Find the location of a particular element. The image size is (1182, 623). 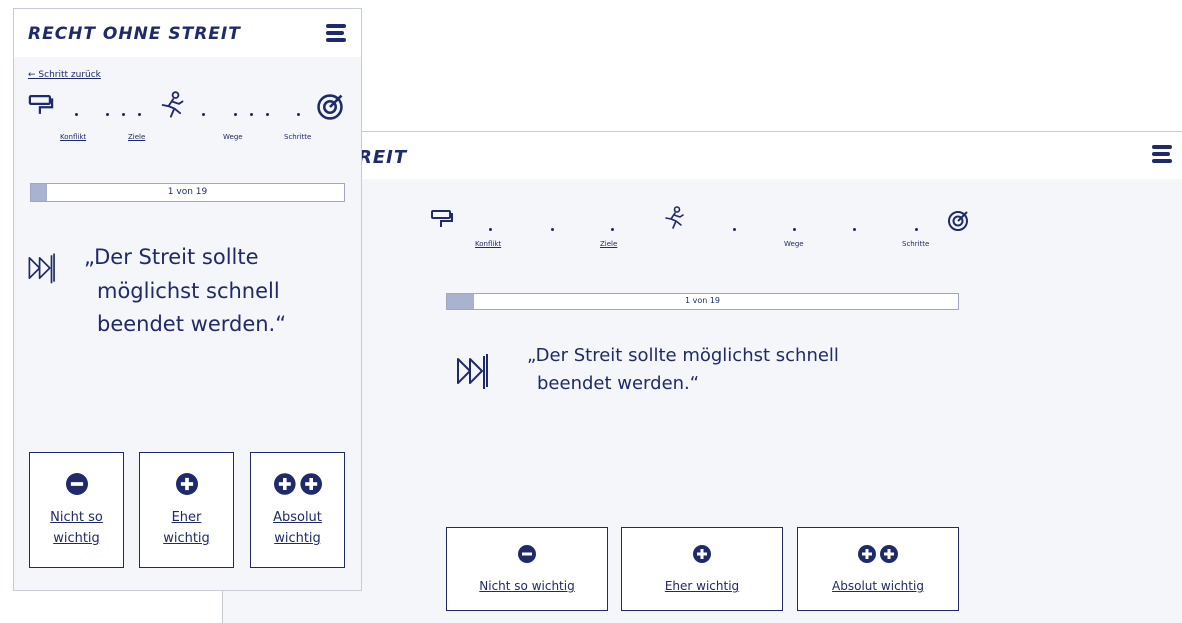

mobile-answer-absolut-wichtig: Absolut wichtig is located at coordinates (297, 510).